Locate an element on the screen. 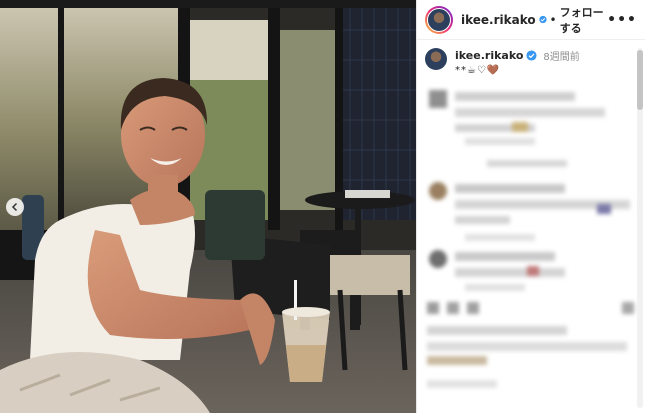  likes-text is located at coordinates (527, 346).